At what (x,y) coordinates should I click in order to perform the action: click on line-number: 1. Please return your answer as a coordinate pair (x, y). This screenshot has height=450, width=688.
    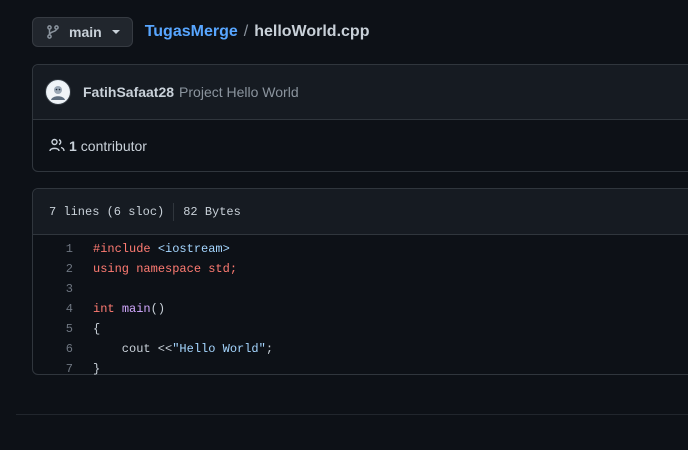
    Looking at the image, I should click on (63, 249).